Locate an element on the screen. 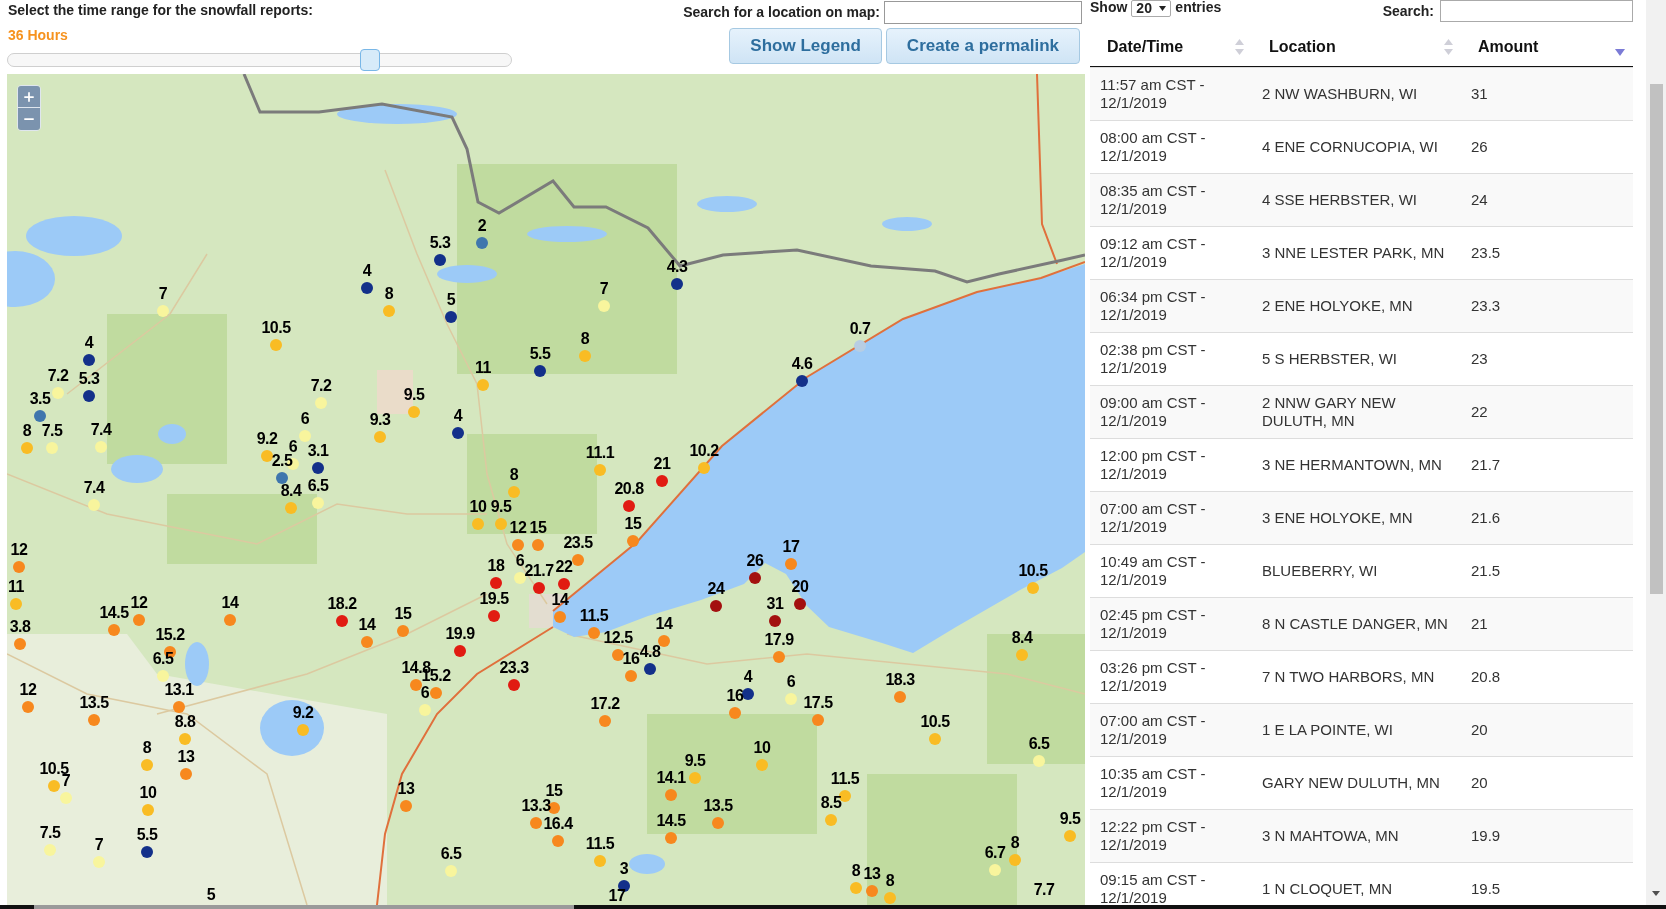  vertical-scrollbar is located at coordinates (1656, 452).